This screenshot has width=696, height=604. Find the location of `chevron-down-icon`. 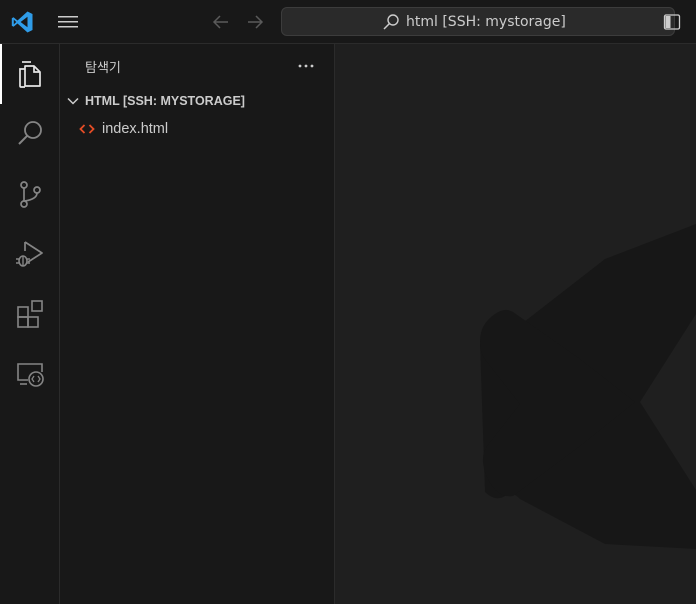

chevron-down-icon is located at coordinates (73, 101).